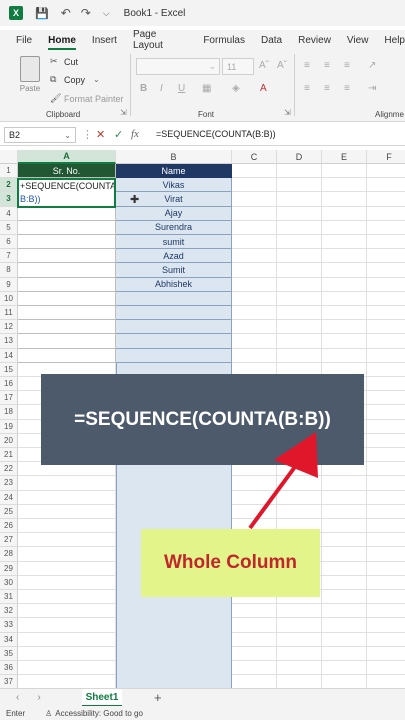 Image resolution: width=405 pixels, height=720 pixels. Describe the element at coordinates (9, 582) in the screenshot. I see `row-header: 30` at that location.